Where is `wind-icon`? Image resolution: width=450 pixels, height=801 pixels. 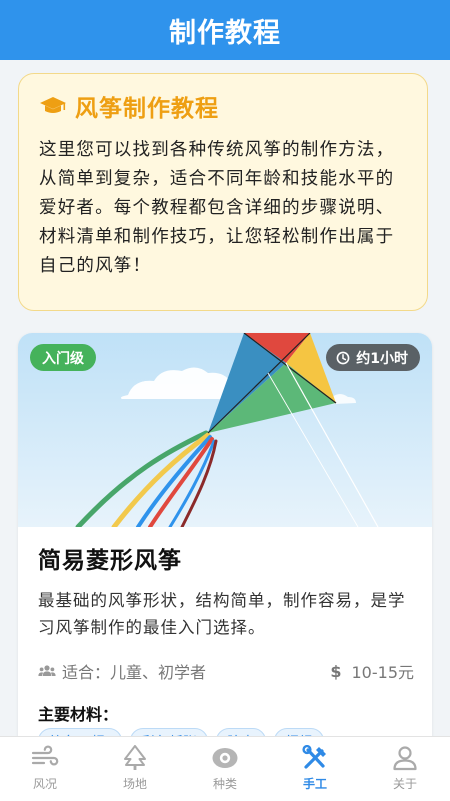
wind-icon is located at coordinates (45, 755).